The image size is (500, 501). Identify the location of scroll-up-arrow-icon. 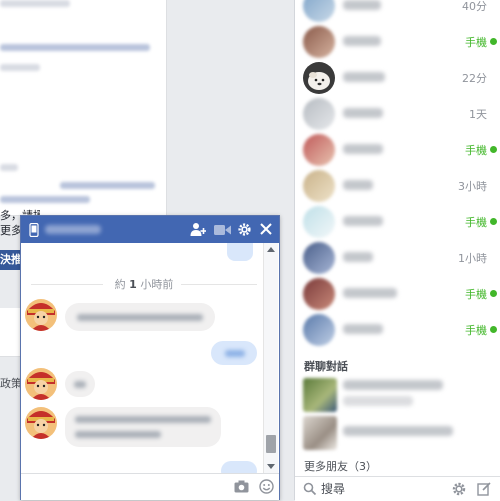
(271, 249).